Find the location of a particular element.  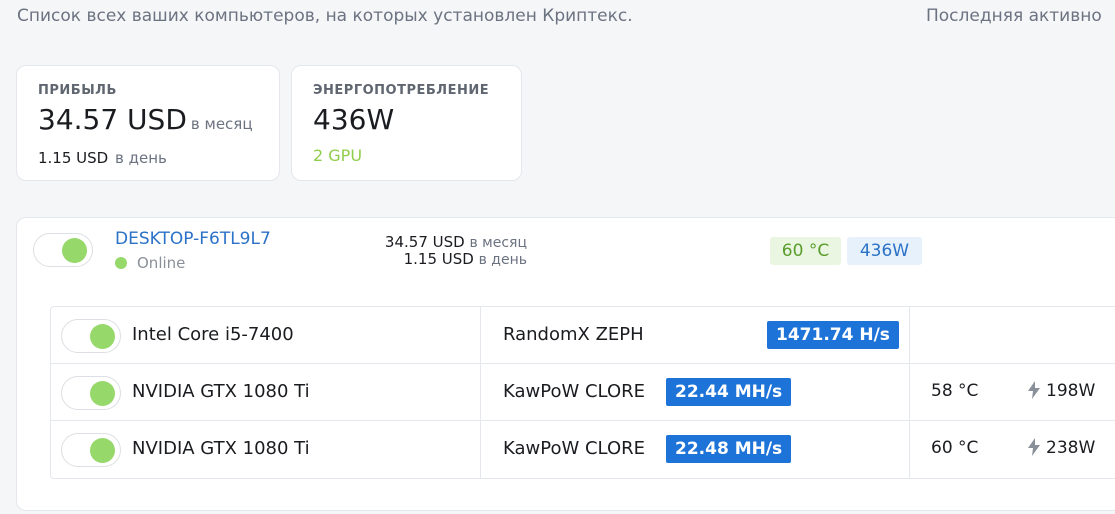

rig-daily-unit: в день is located at coordinates (502, 260).